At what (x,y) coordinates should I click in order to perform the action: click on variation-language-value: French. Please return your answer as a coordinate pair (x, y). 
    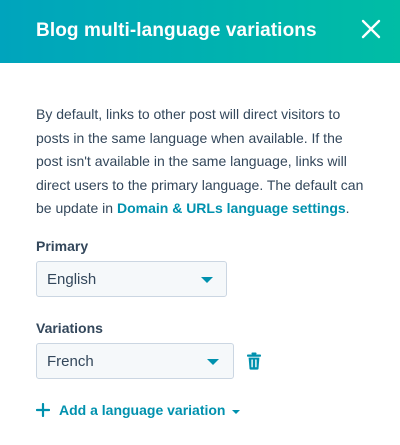
    Looking at the image, I should click on (70, 361).